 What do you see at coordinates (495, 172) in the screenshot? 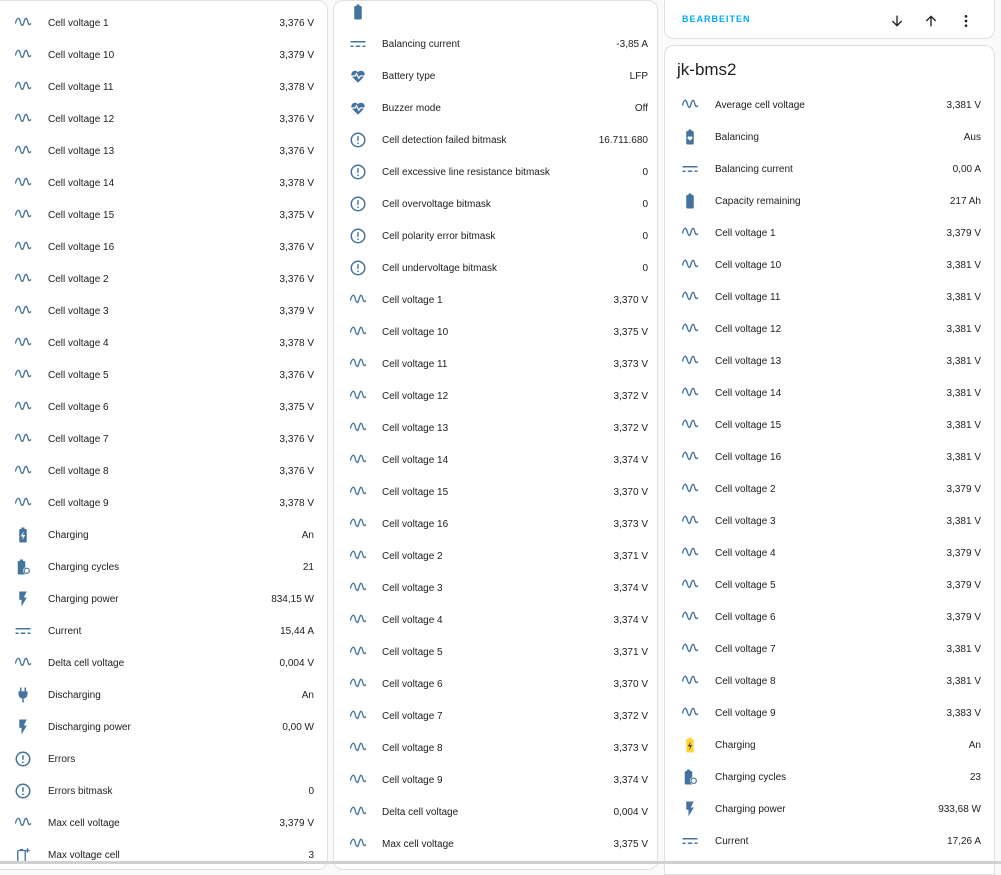
I see `entity-row: Cell excessive line resistance bitmask 0` at bounding box center [495, 172].